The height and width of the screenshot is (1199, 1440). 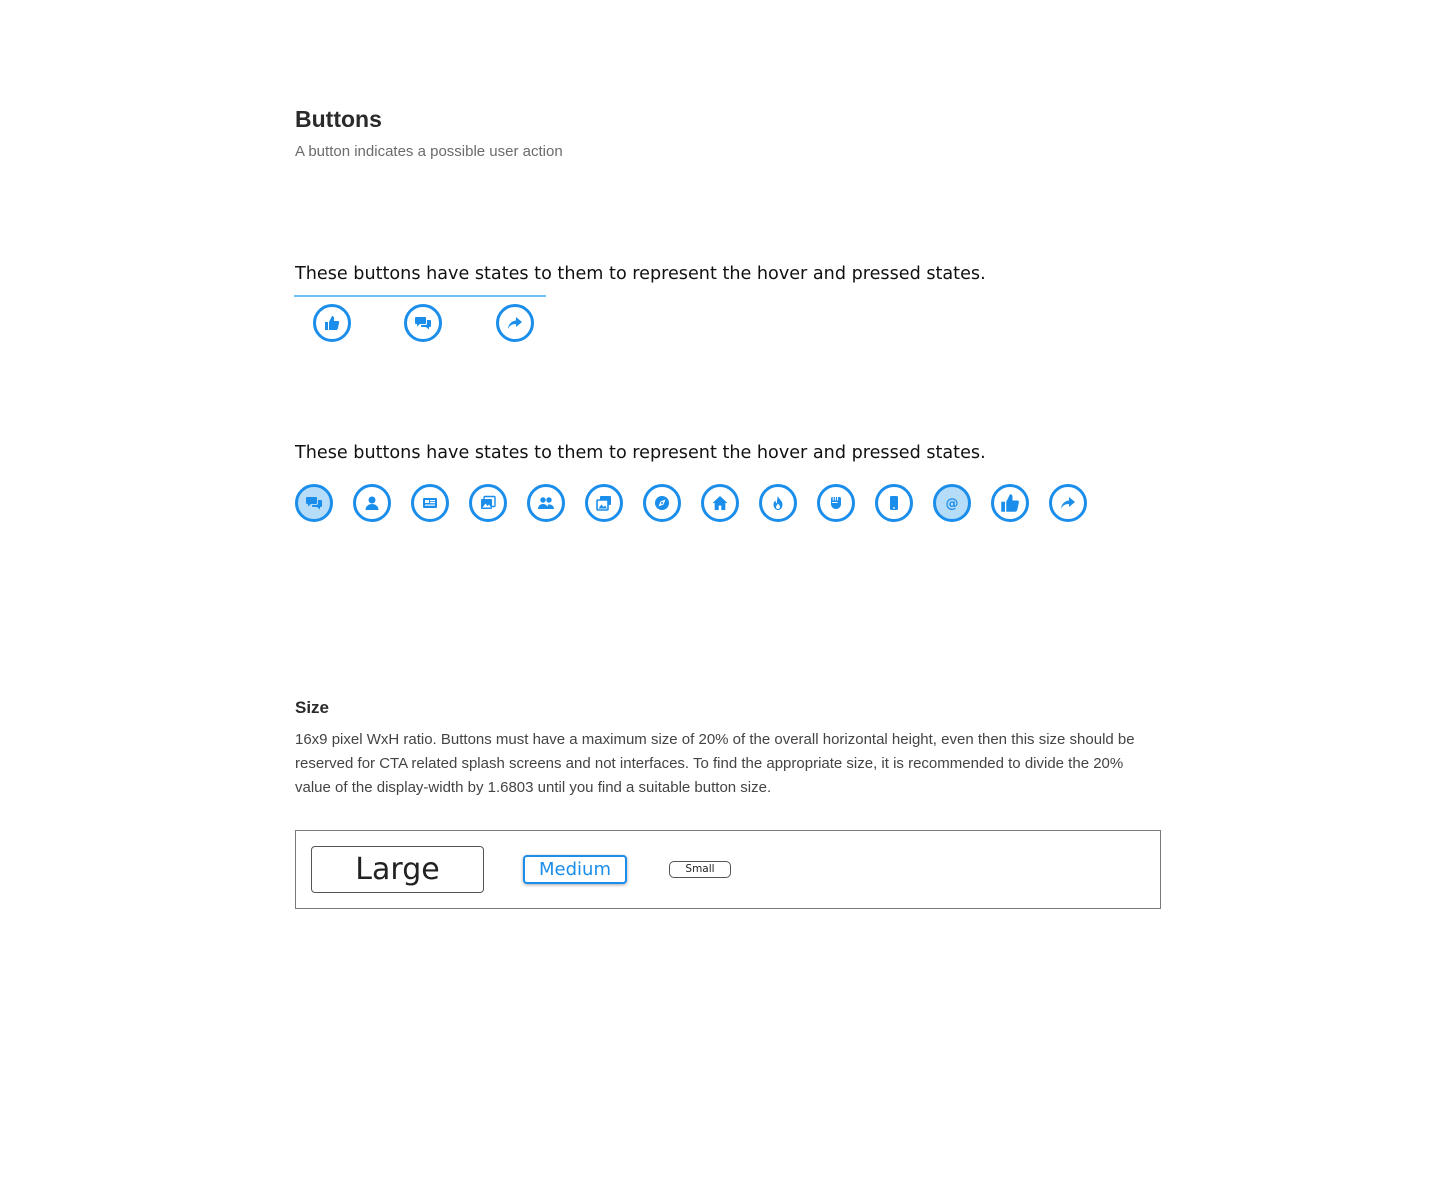 I want to click on photos-button, so click(x=488, y=503).